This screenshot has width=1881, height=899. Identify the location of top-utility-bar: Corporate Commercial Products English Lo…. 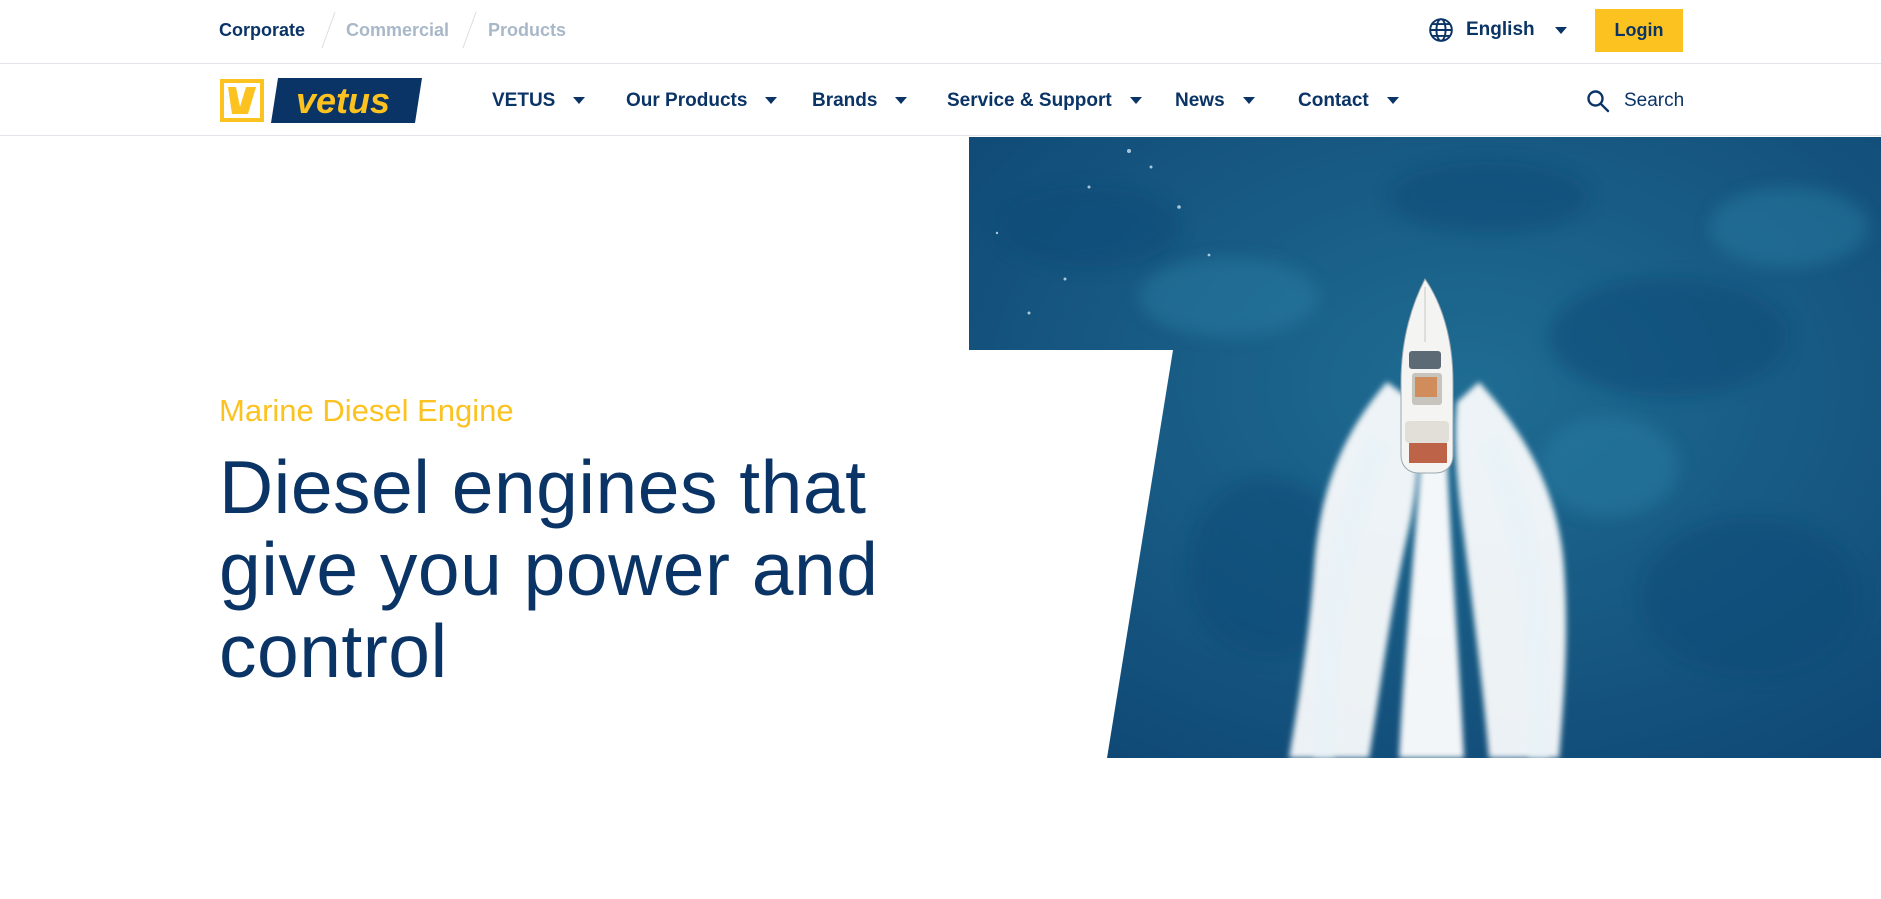
(940, 32).